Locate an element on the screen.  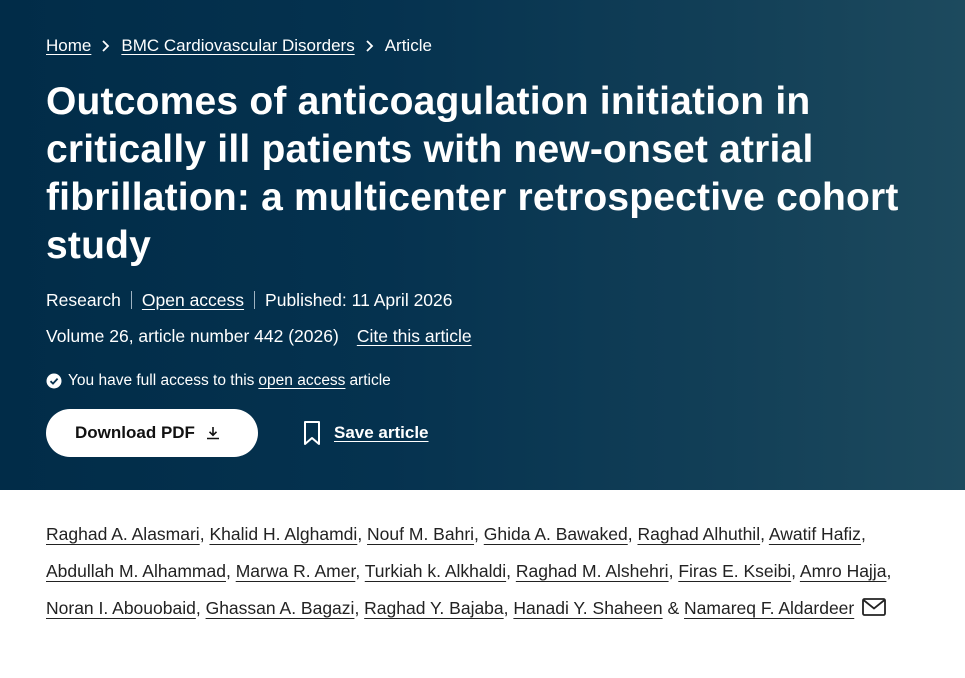
author-link: Khalid H. Alghamdi is located at coordinates (283, 534).